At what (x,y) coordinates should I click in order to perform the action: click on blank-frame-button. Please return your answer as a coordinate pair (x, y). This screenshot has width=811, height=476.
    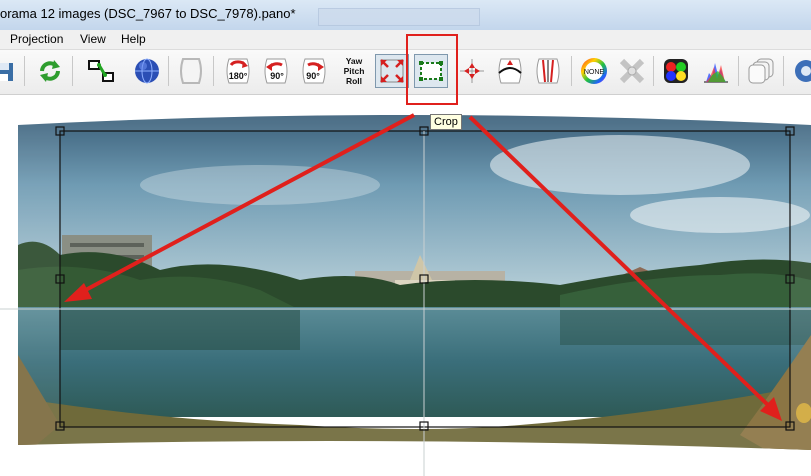
    Looking at the image, I should click on (191, 71).